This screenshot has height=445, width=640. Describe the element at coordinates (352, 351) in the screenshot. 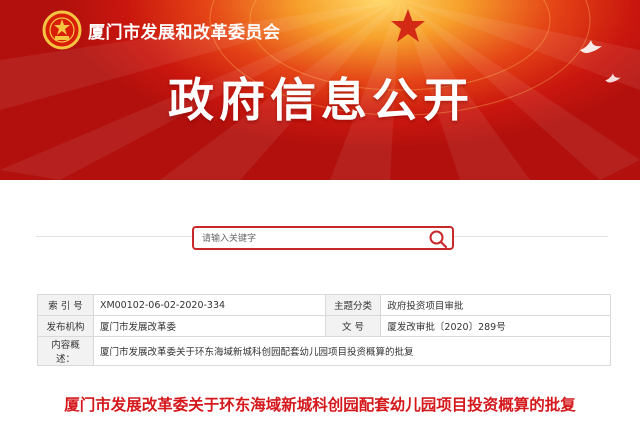

I see `summary-value: 厦门市发展改革委关于环东海域新城科创园配套幼儿园项目投资概算的批复` at that location.